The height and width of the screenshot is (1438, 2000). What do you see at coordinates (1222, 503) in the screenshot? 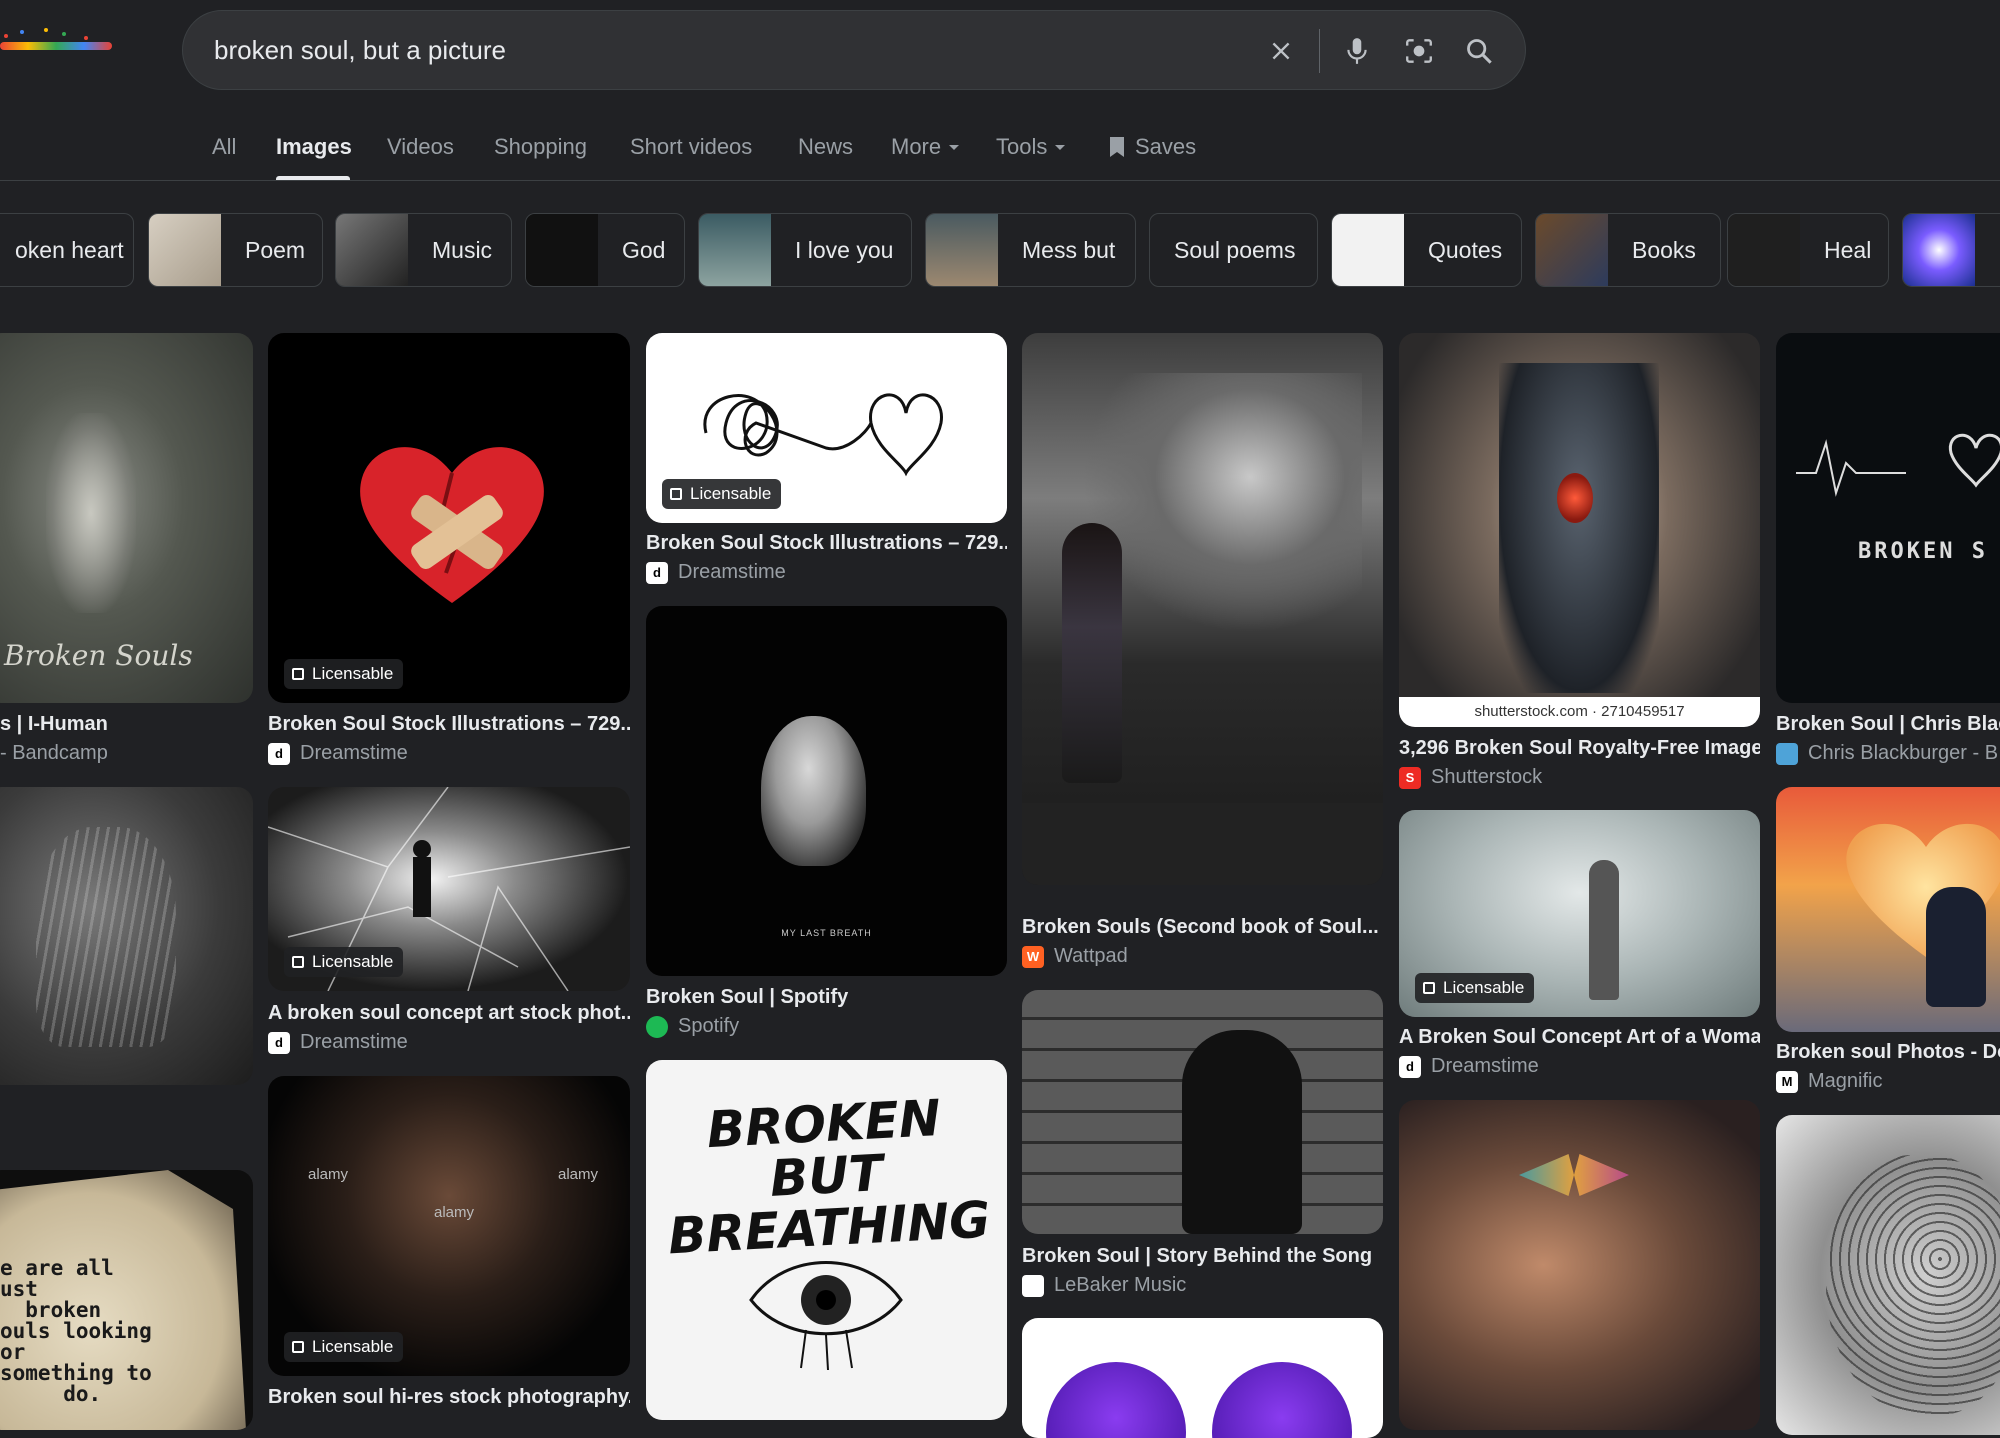
I see `storm-cloud-graphic` at bounding box center [1222, 503].